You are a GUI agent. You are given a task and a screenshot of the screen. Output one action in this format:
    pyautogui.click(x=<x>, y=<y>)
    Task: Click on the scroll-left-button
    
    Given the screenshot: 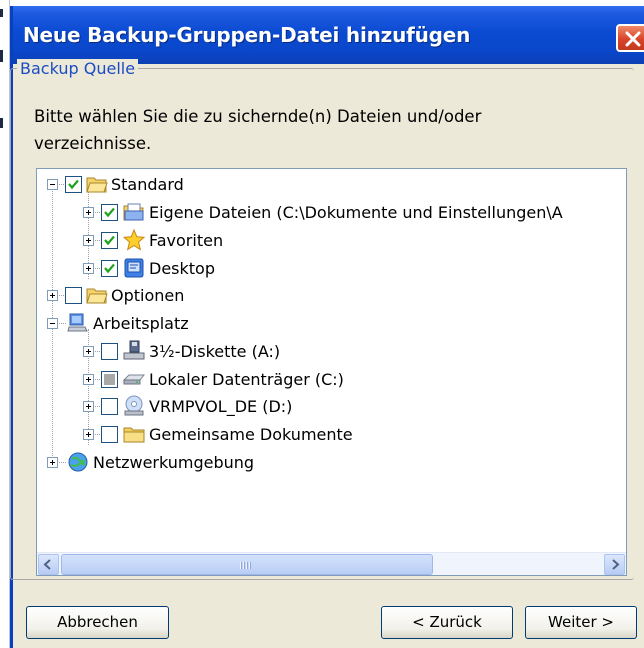 What is the action you would take?
    pyautogui.click(x=48, y=564)
    